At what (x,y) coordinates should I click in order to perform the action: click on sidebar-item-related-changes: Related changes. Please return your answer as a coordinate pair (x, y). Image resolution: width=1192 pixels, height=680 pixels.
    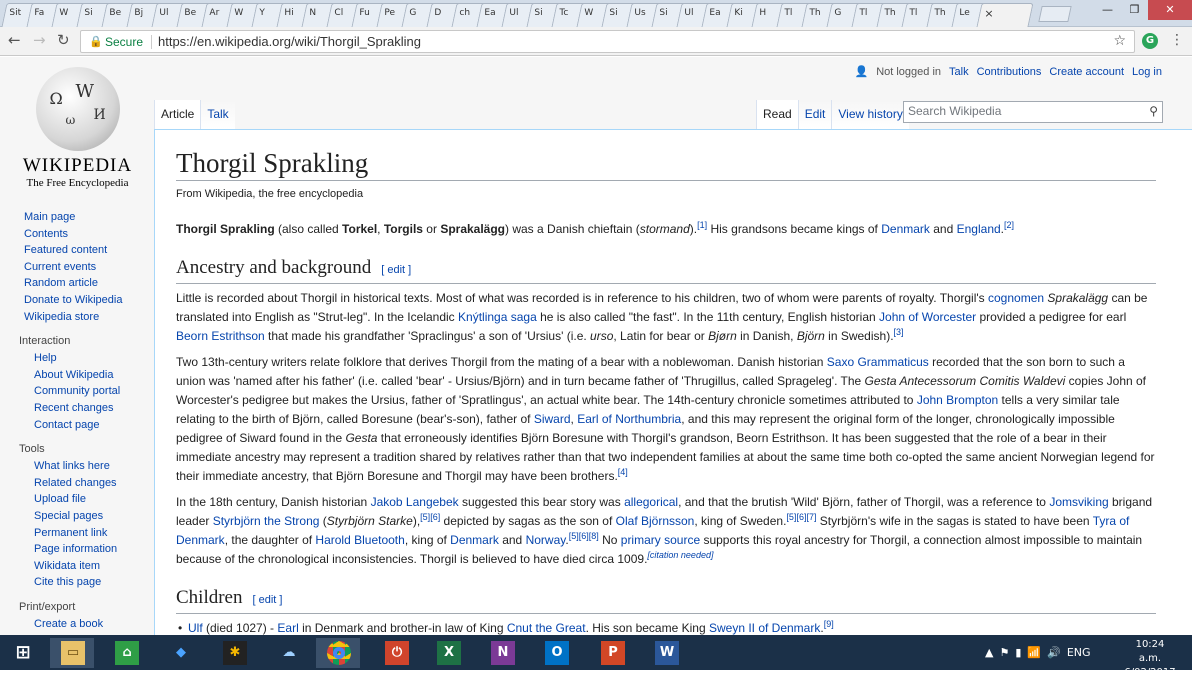
    Looking at the image, I should click on (75, 483).